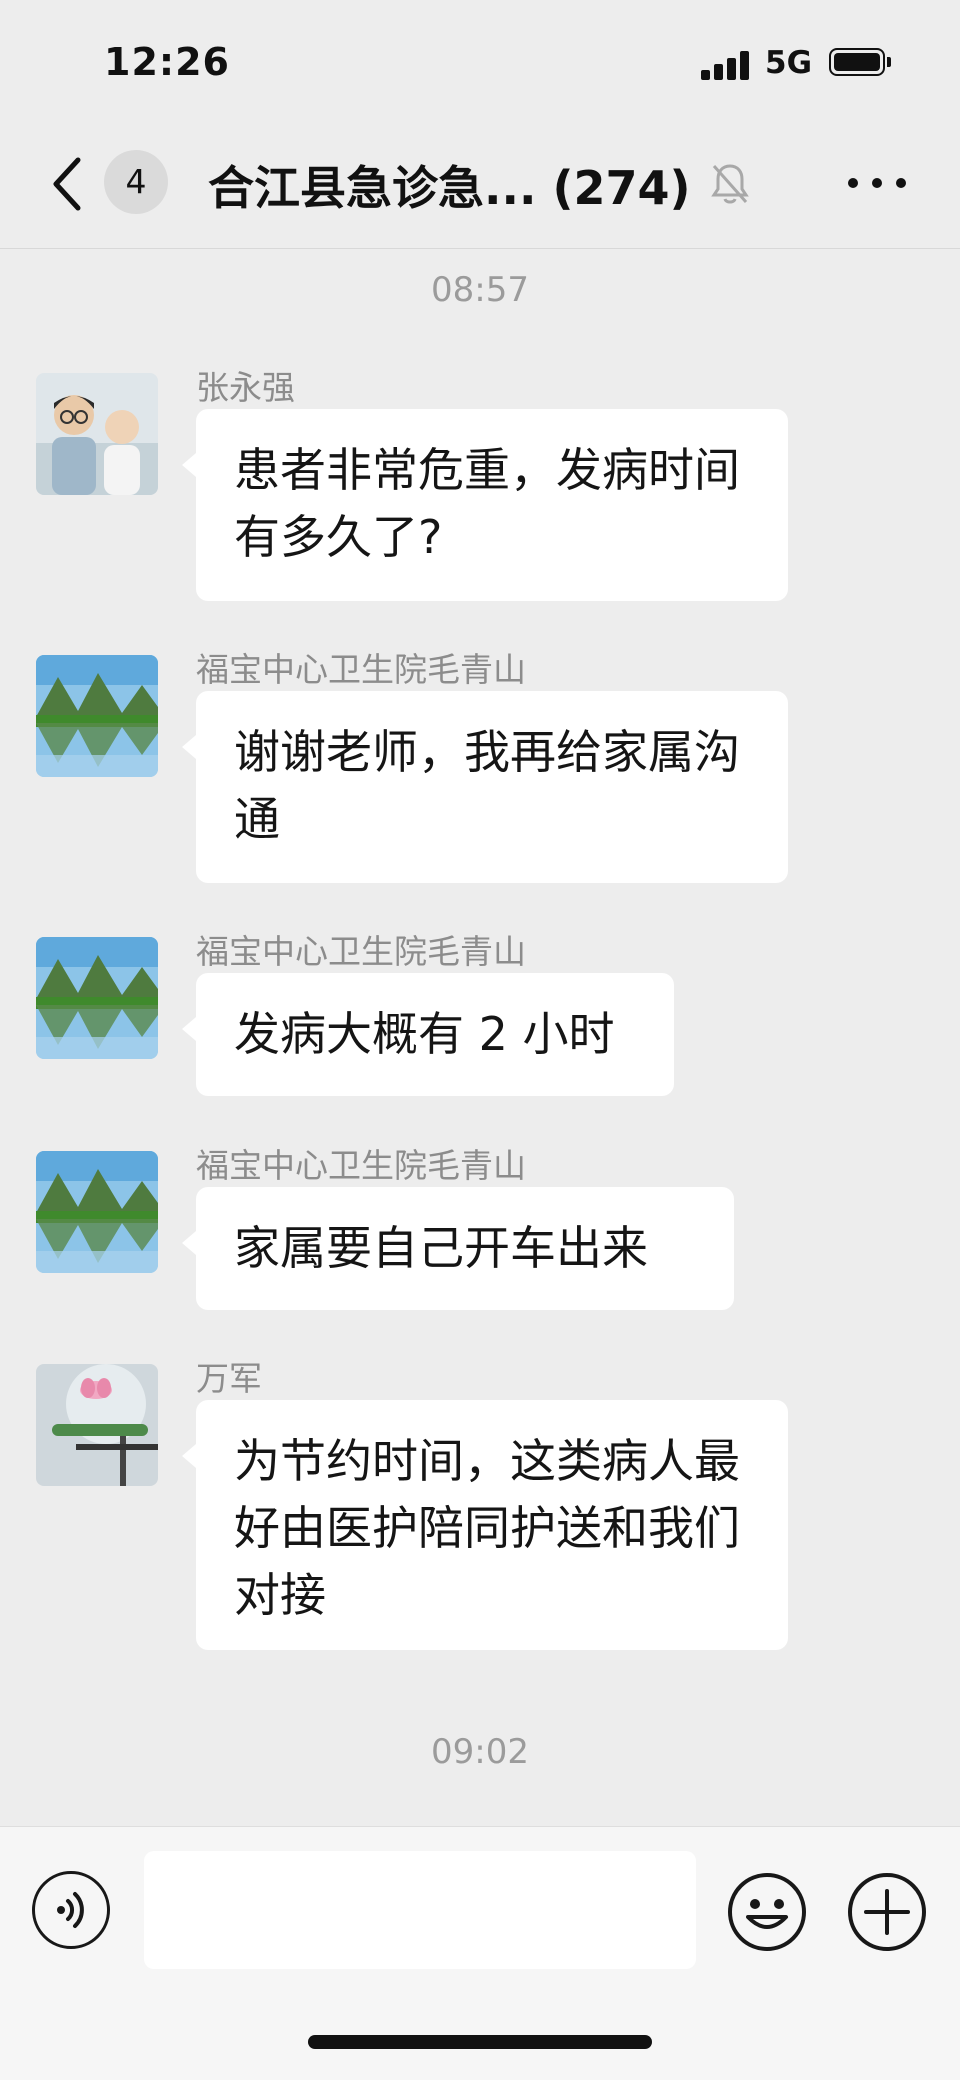  I want to click on status-bar: 12:26 5G, so click(480, 60).